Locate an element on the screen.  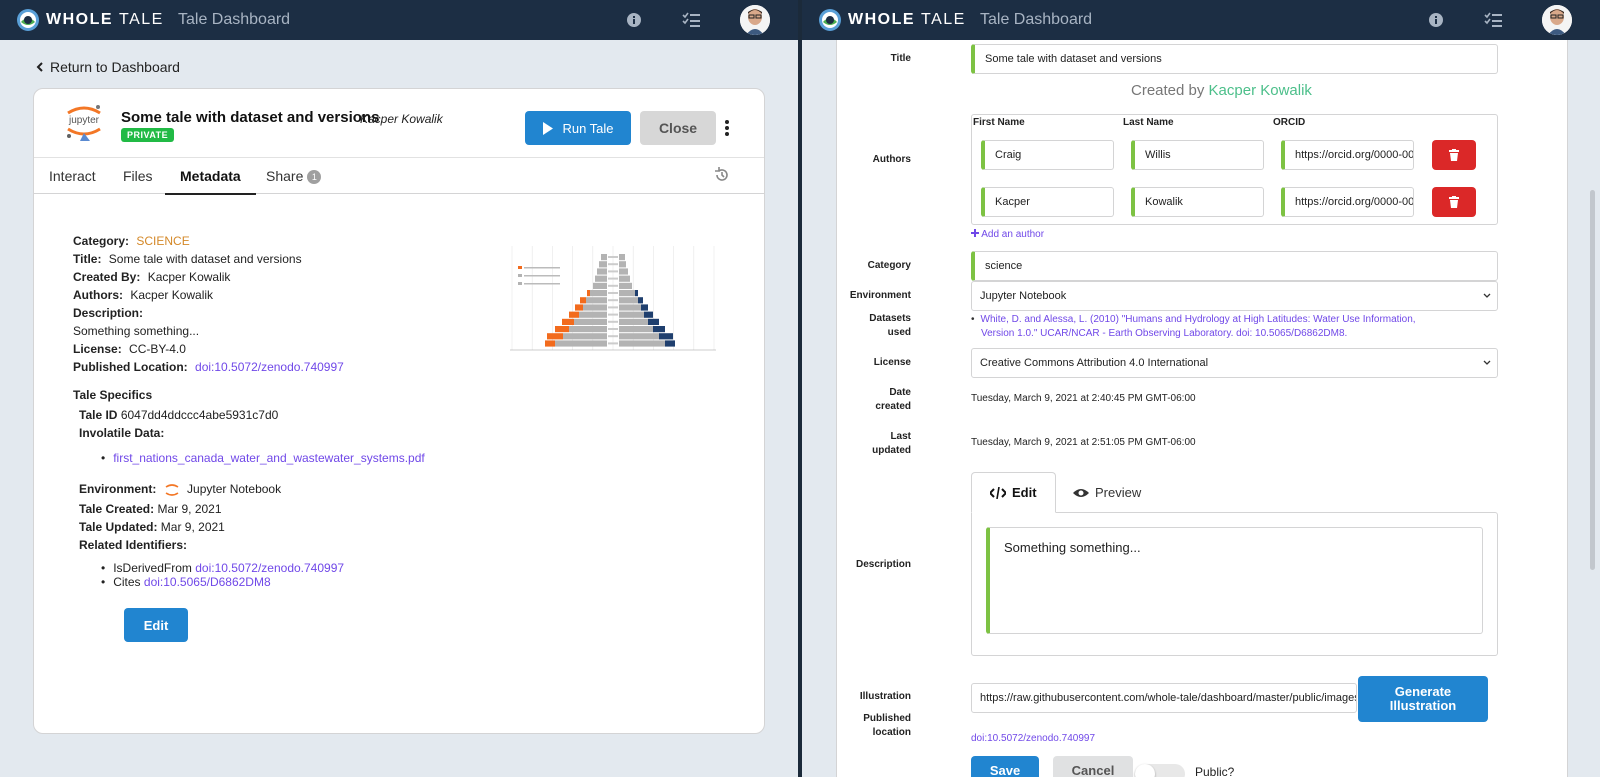
play-icon is located at coordinates (548, 128).